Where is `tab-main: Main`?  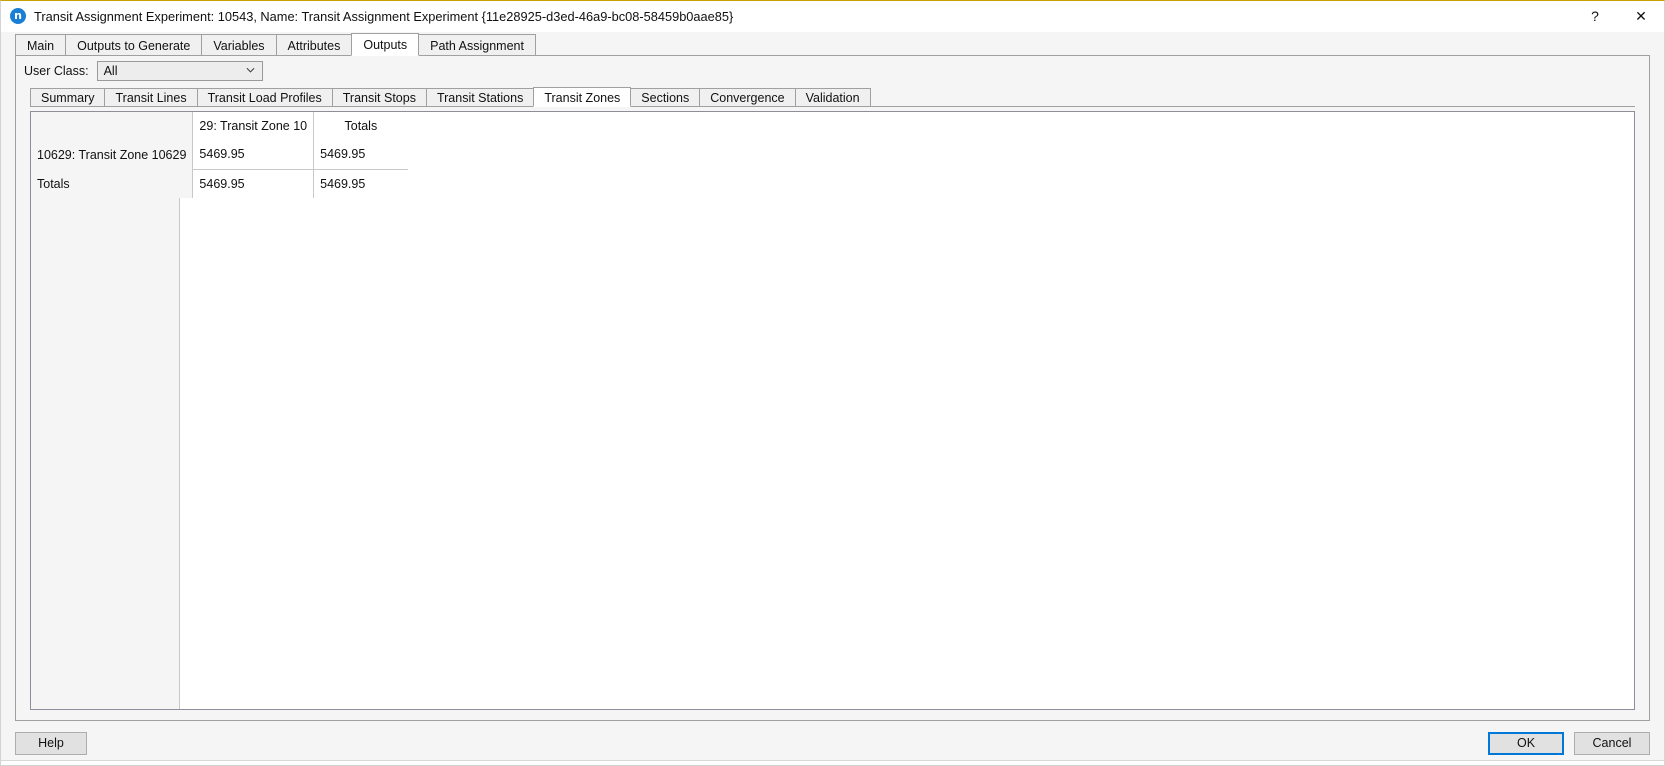
tab-main: Main is located at coordinates (41, 45).